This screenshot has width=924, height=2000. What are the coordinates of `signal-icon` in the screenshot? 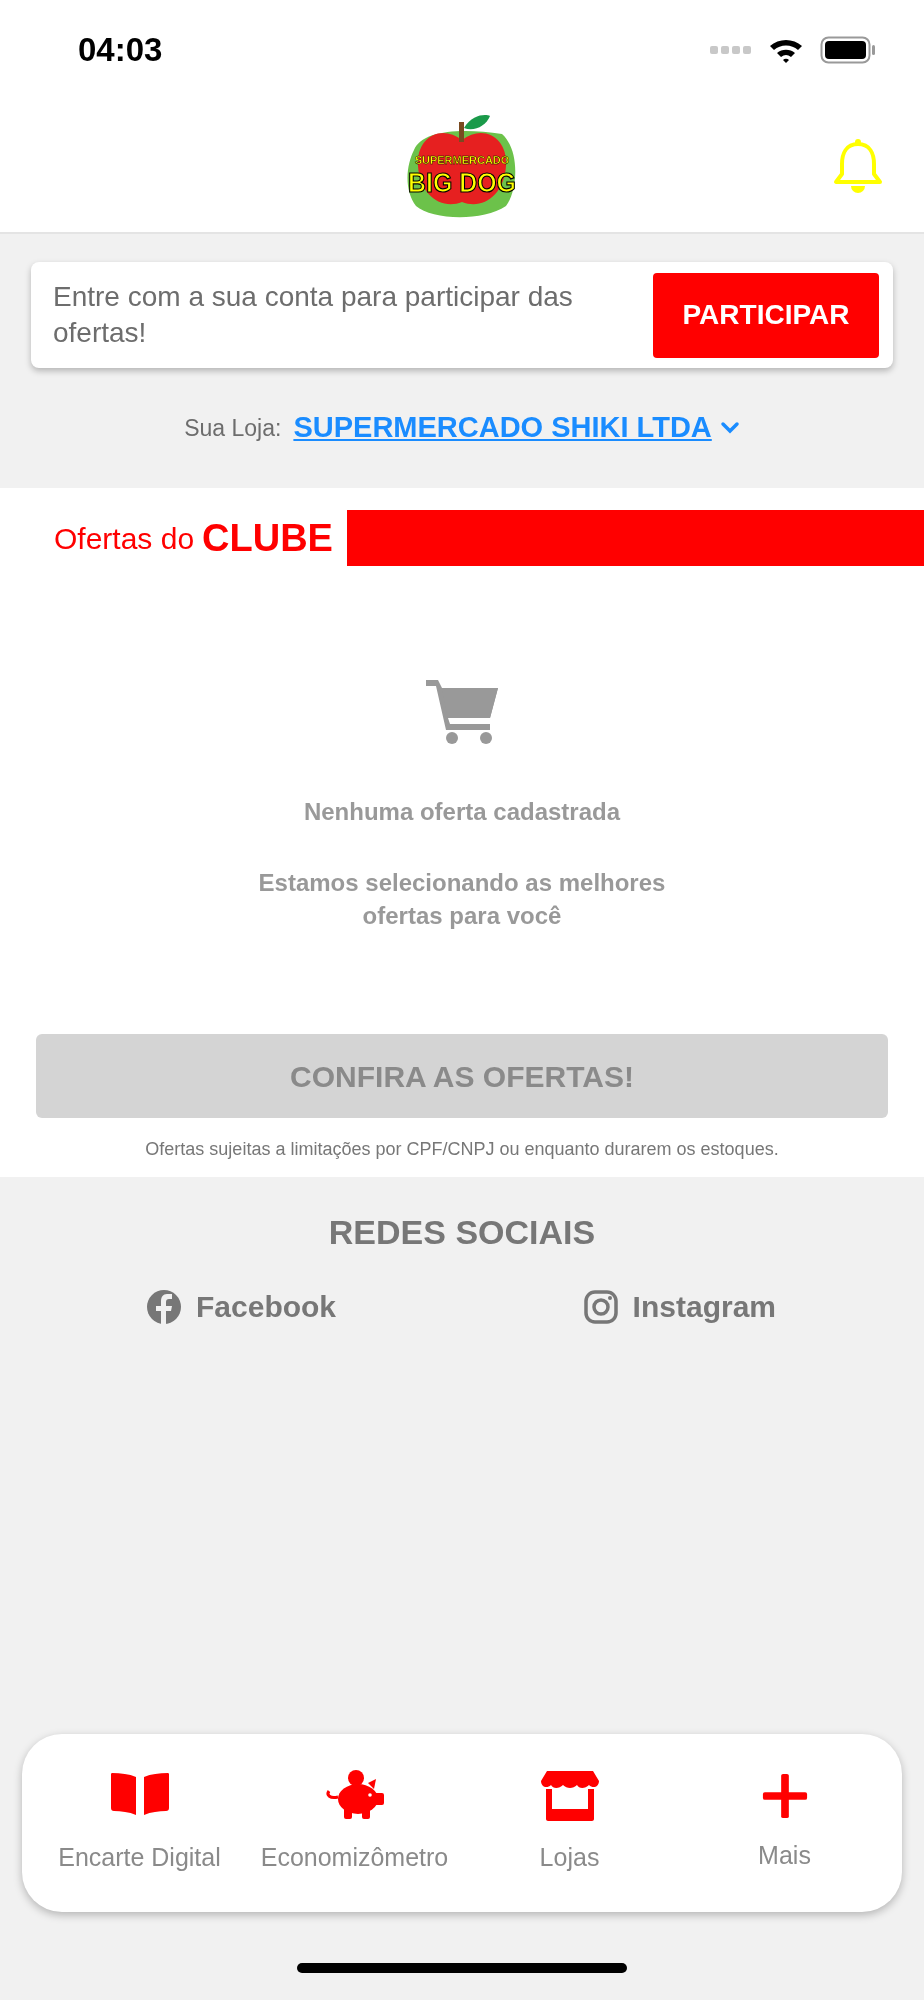 It's located at (731, 50).